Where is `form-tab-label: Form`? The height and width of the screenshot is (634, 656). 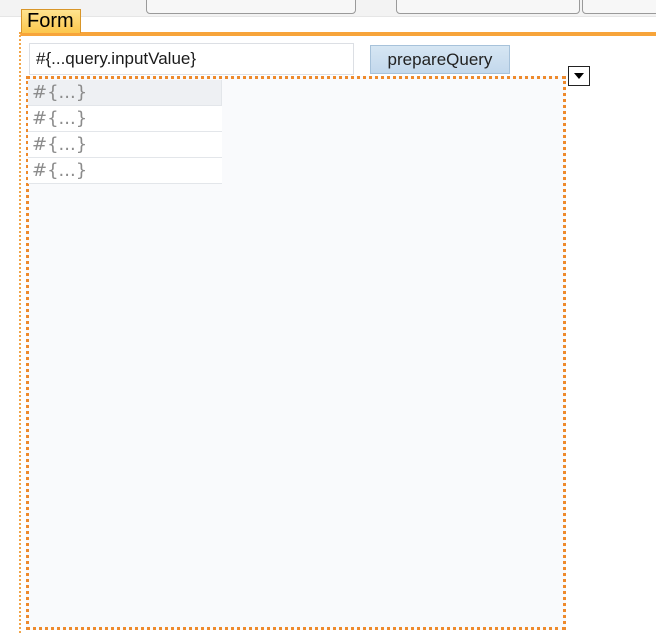
form-tab-label: Form is located at coordinates (50, 21).